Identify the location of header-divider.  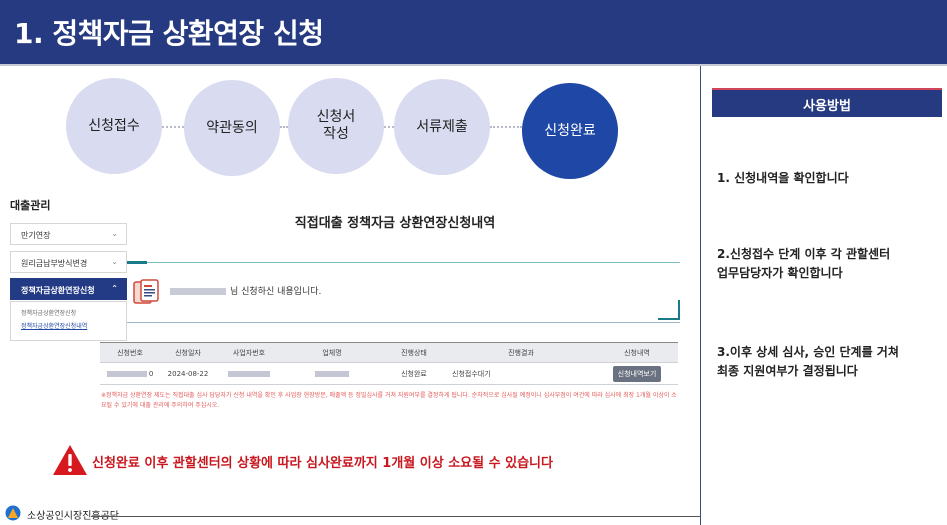
(473, 65).